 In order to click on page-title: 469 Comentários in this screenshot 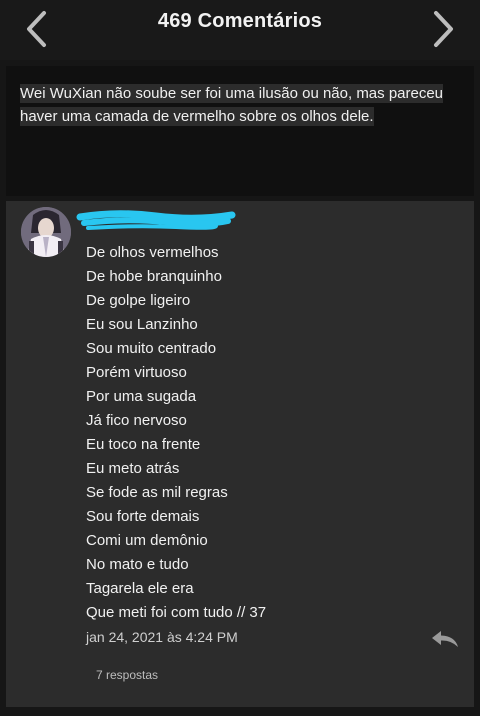, I will do `click(240, 21)`.